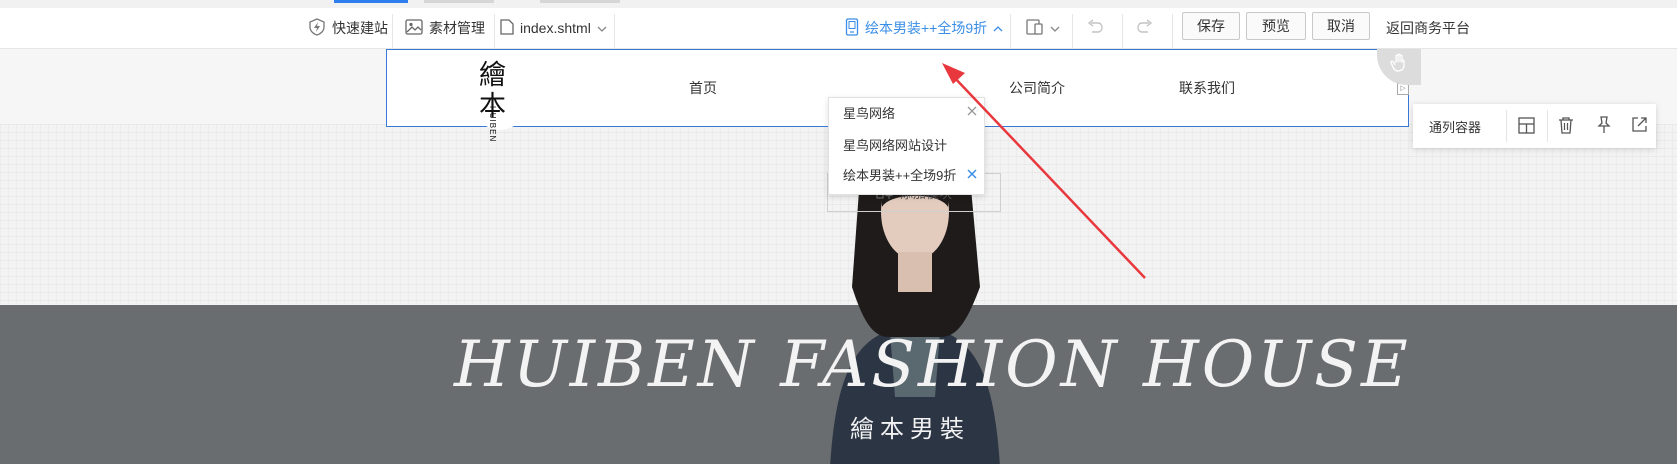 Image resolution: width=1677 pixels, height=464 pixels. I want to click on nav-item-contact: 联系我们, so click(1207, 88).